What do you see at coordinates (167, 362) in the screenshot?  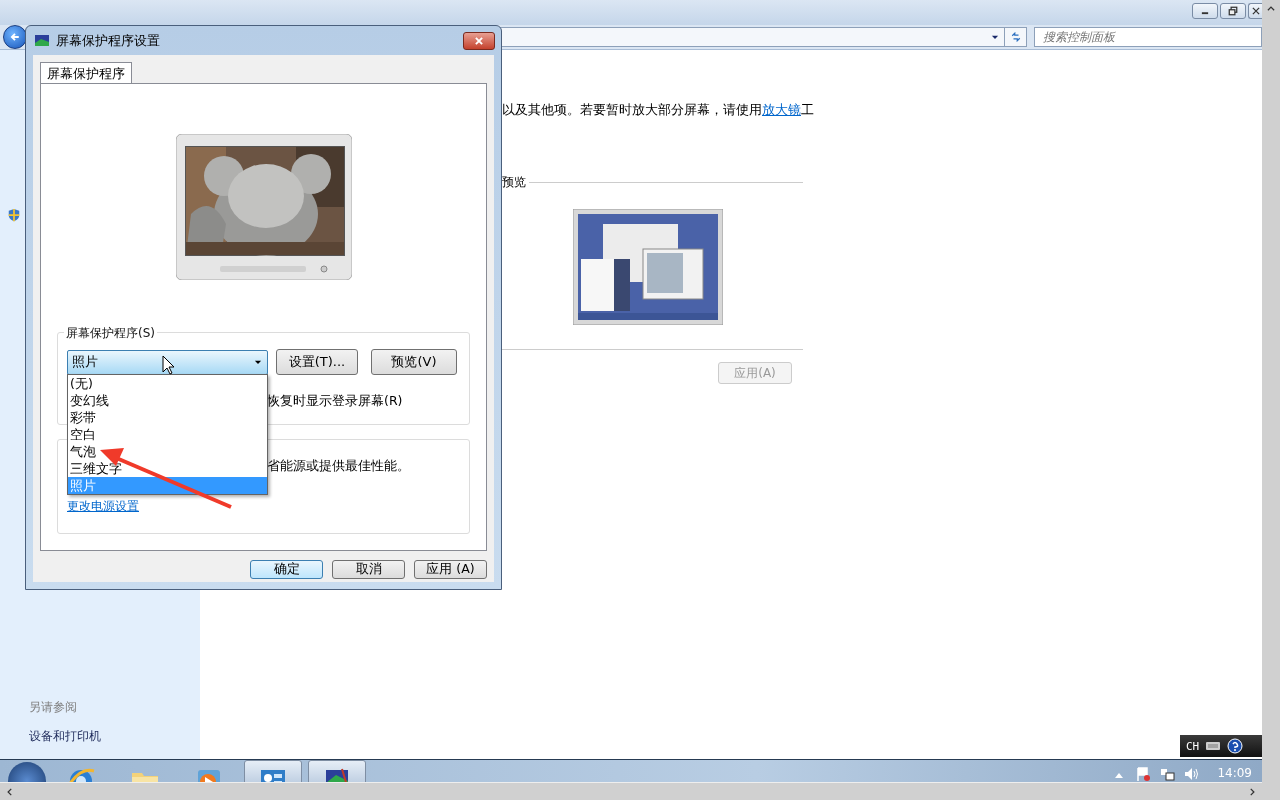 I see `screensaver-dropdown: 照片` at bounding box center [167, 362].